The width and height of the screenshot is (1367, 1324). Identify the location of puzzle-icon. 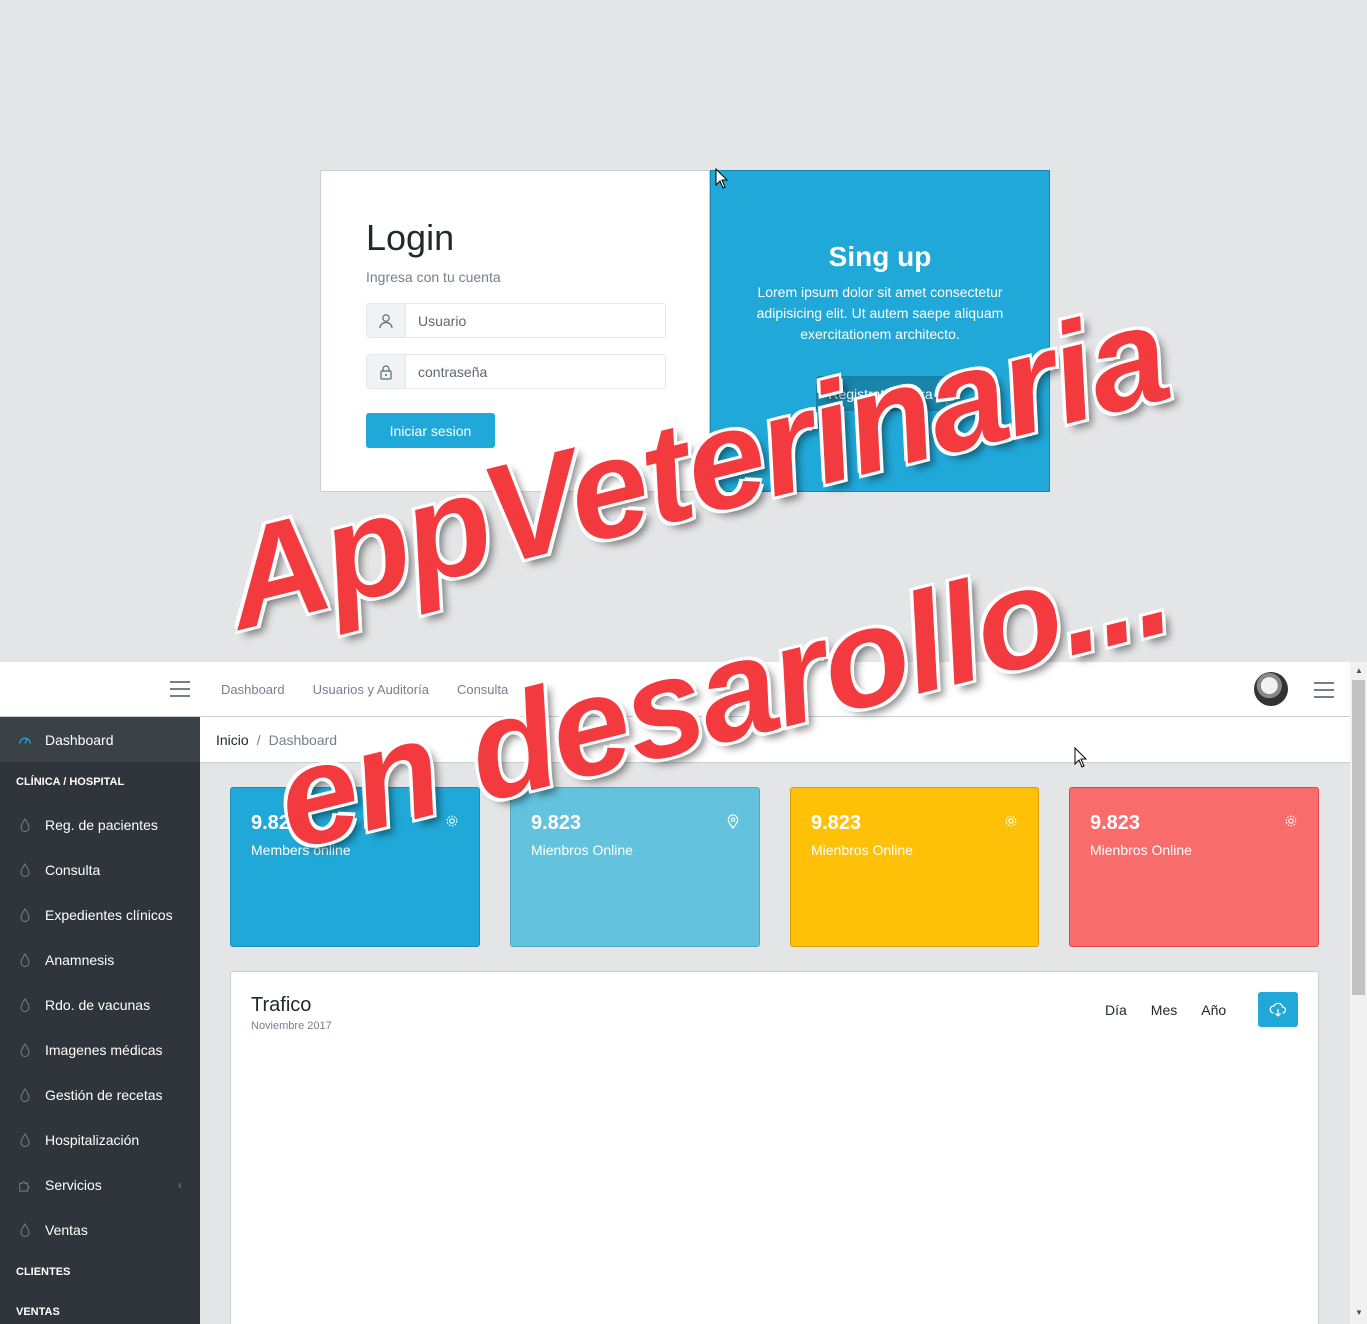
(25, 1185).